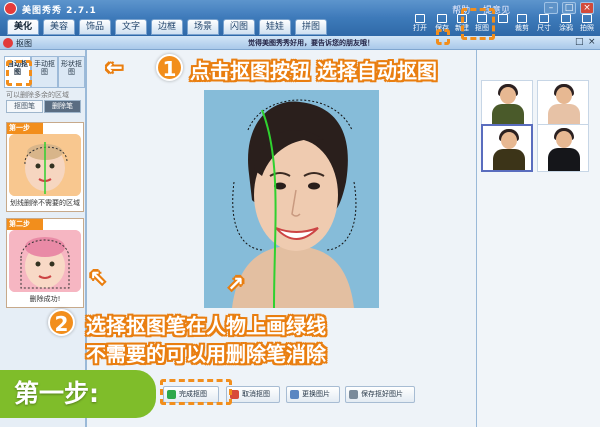 The image size is (600, 427). I want to click on open-button: 打开, so click(420, 25).